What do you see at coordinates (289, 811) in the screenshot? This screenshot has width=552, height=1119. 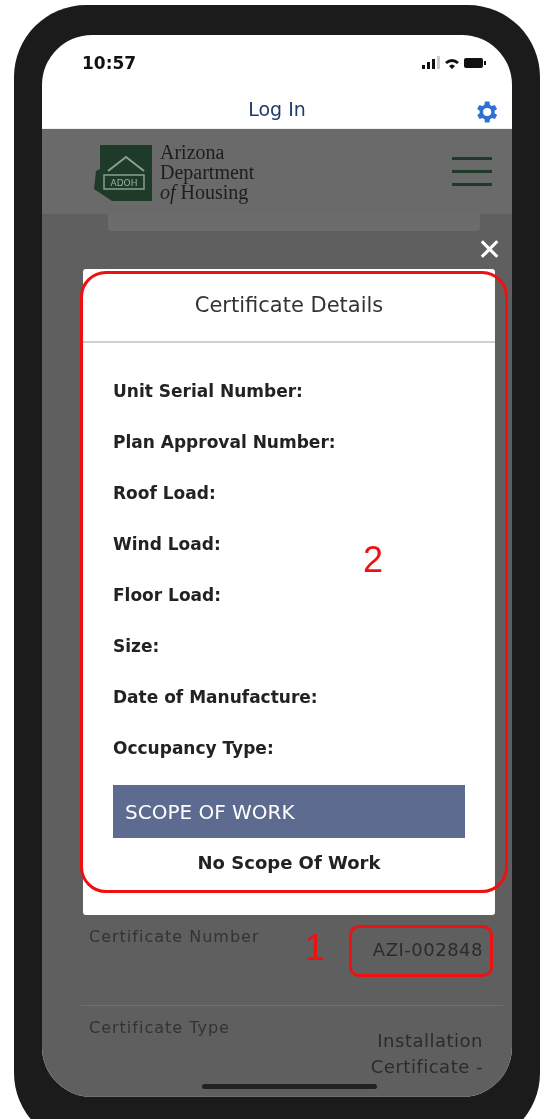 I see `section-header: SCOPE OF WORK` at bounding box center [289, 811].